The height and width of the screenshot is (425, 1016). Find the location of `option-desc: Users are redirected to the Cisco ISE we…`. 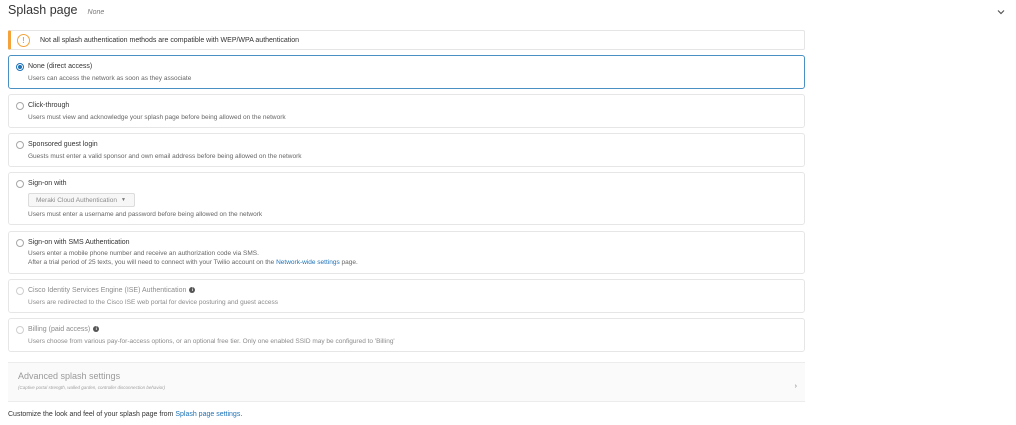

option-desc: Users are redirected to the Cisco ISE we… is located at coordinates (153, 302).